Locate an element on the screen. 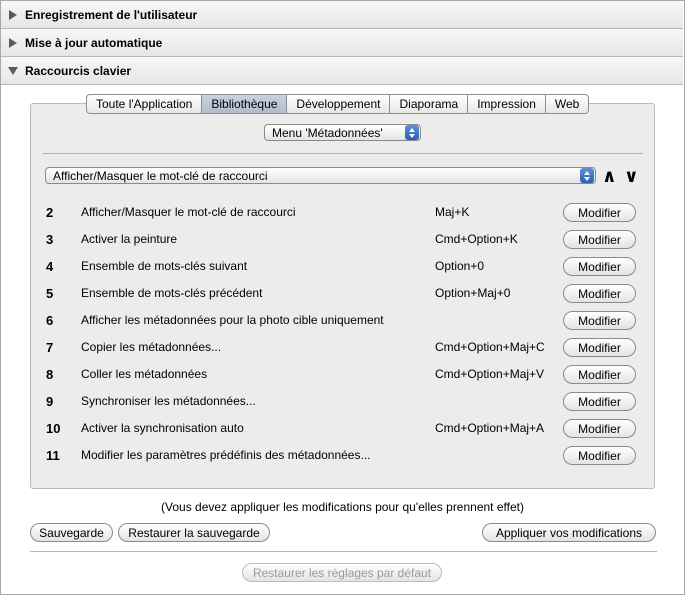 This screenshot has height=595, width=685. row-number: 2 is located at coordinates (50, 212).